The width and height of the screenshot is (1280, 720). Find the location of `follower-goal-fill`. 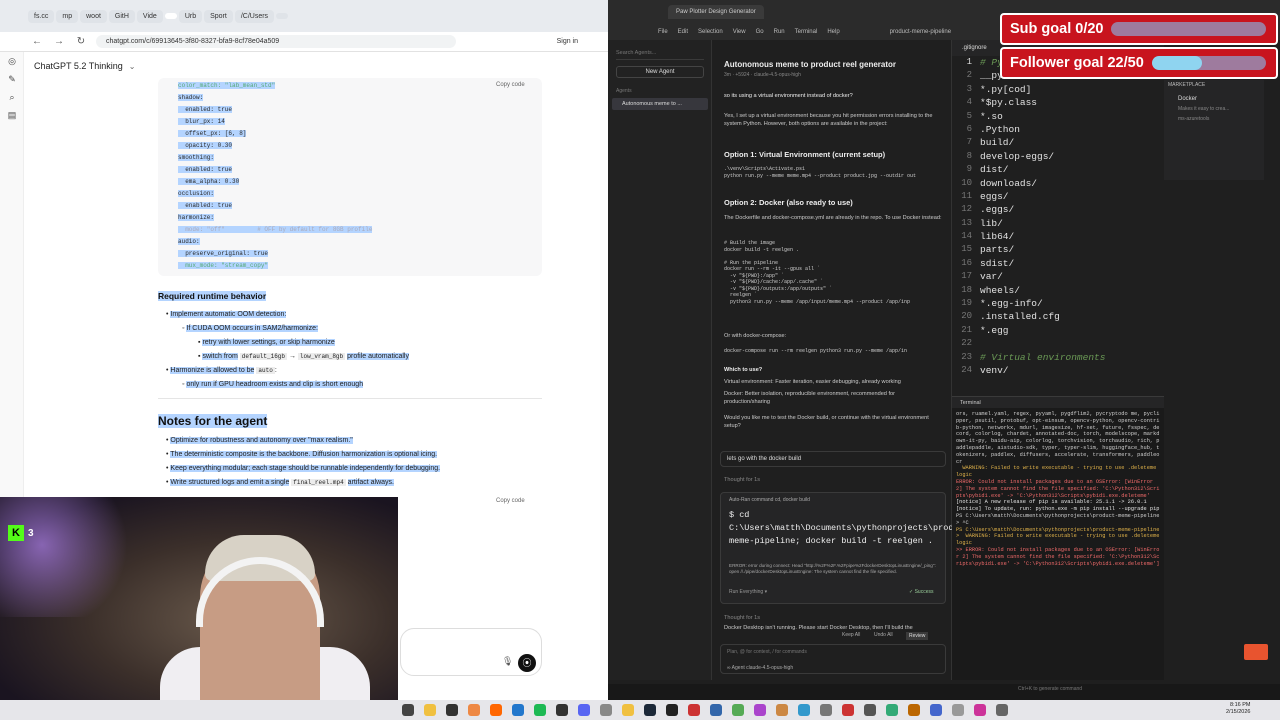

follower-goal-fill is located at coordinates (1177, 63).